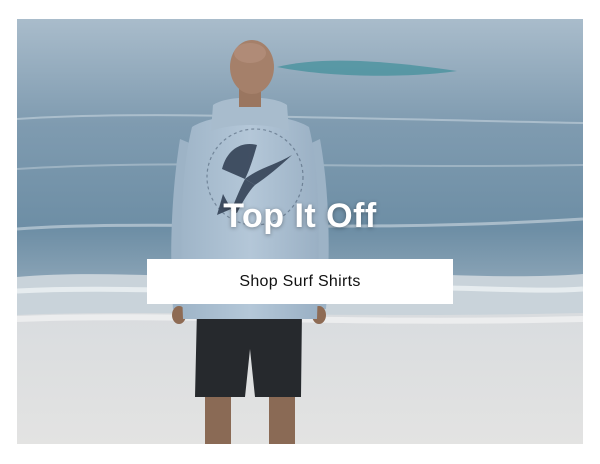 This screenshot has height=464, width=600. What do you see at coordinates (300, 281) in the screenshot?
I see `shop-surf-shirts-button: Shop Surf Shirts` at bounding box center [300, 281].